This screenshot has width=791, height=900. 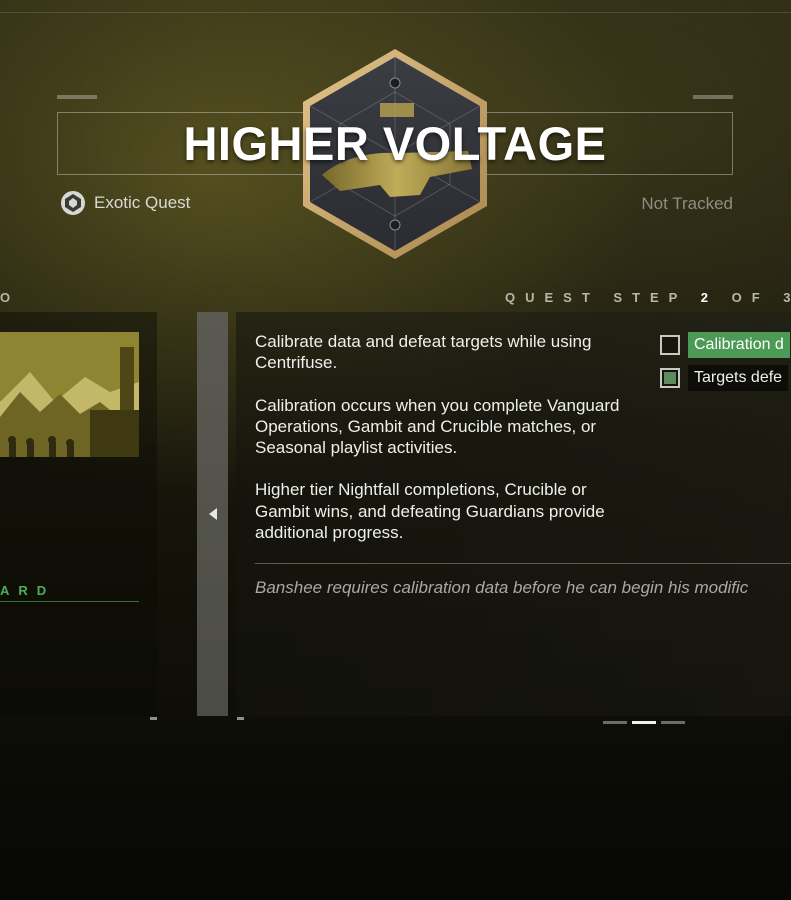 I want to click on exotic-quest-icon, so click(x=73, y=203).